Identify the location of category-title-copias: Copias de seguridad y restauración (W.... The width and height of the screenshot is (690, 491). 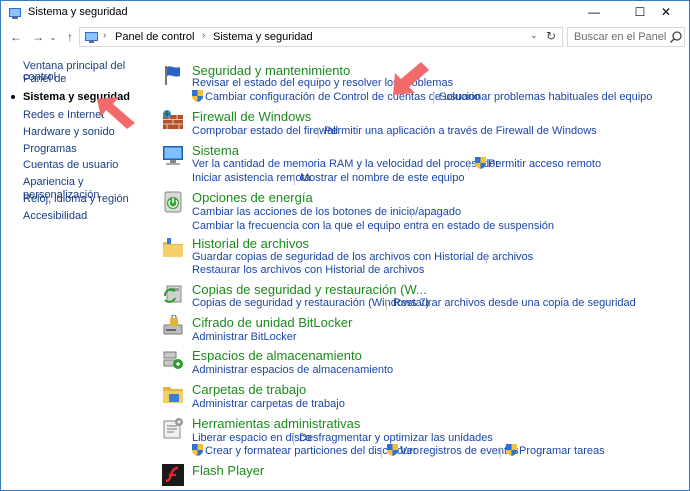
(309, 289).